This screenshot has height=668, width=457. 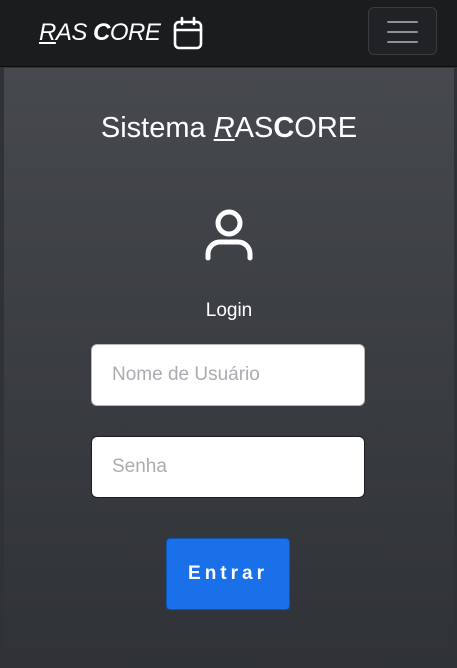 I want to click on navbar: RAS CORE, so click(x=228, y=33).